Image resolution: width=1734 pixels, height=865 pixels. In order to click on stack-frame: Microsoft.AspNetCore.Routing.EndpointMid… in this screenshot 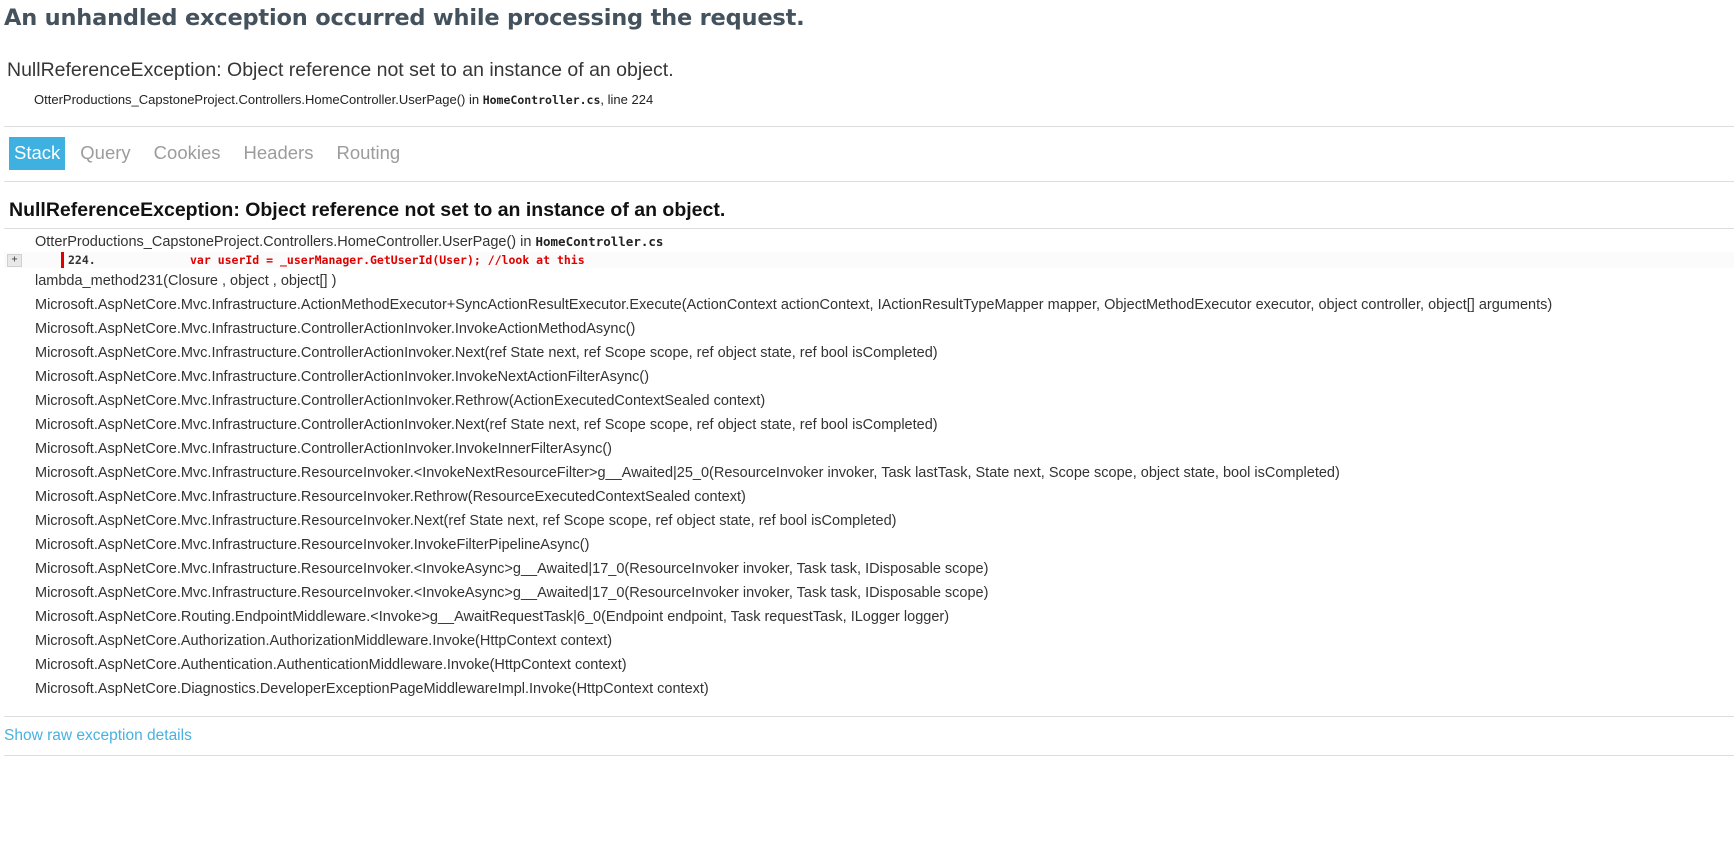, I will do `click(492, 617)`.